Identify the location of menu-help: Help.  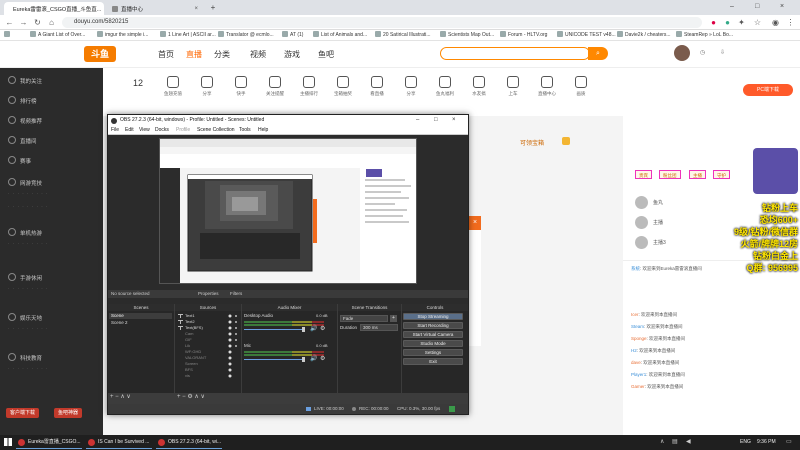
(263, 130).